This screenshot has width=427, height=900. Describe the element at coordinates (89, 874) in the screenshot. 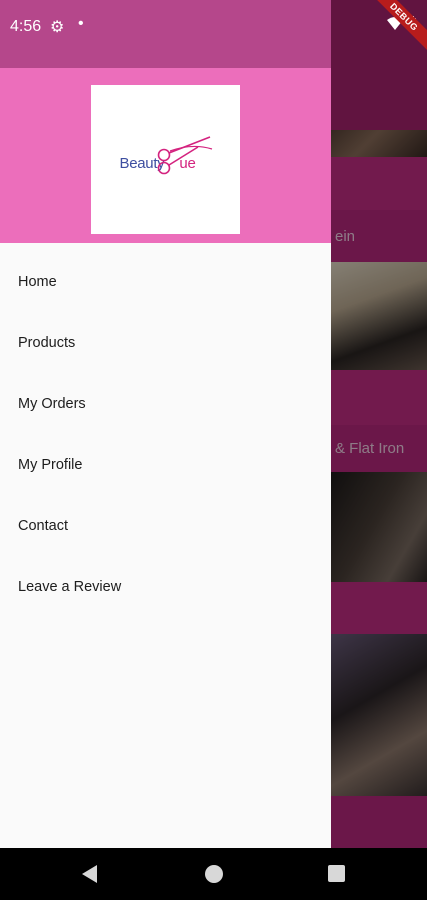

I see `back-icon` at that location.